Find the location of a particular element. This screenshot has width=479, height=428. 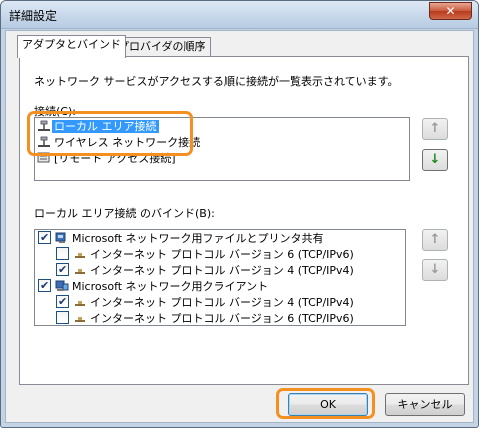

title-bar: 詳細設定 ✕ is located at coordinates (239, 15).